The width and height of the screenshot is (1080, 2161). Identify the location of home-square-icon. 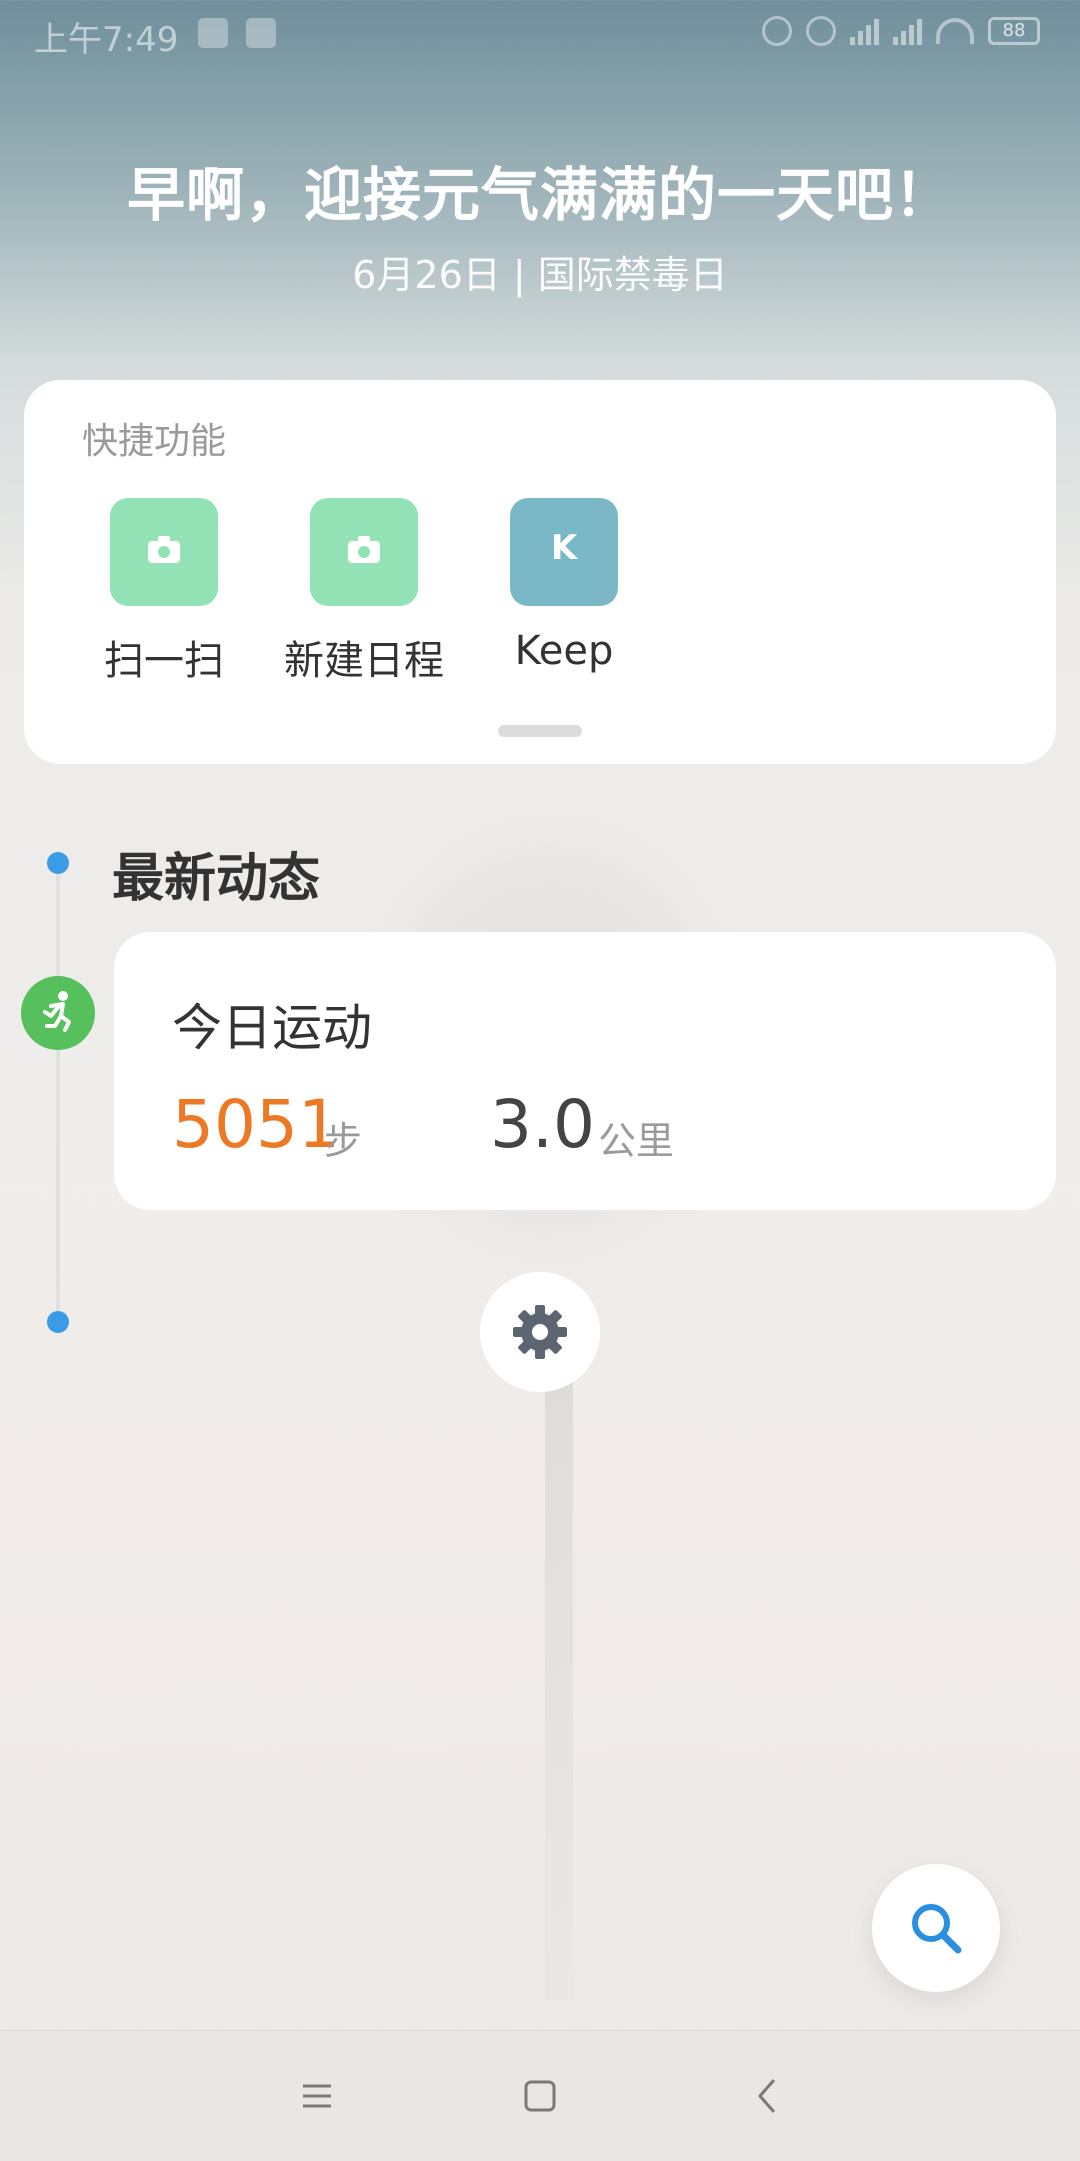
(540, 2096).